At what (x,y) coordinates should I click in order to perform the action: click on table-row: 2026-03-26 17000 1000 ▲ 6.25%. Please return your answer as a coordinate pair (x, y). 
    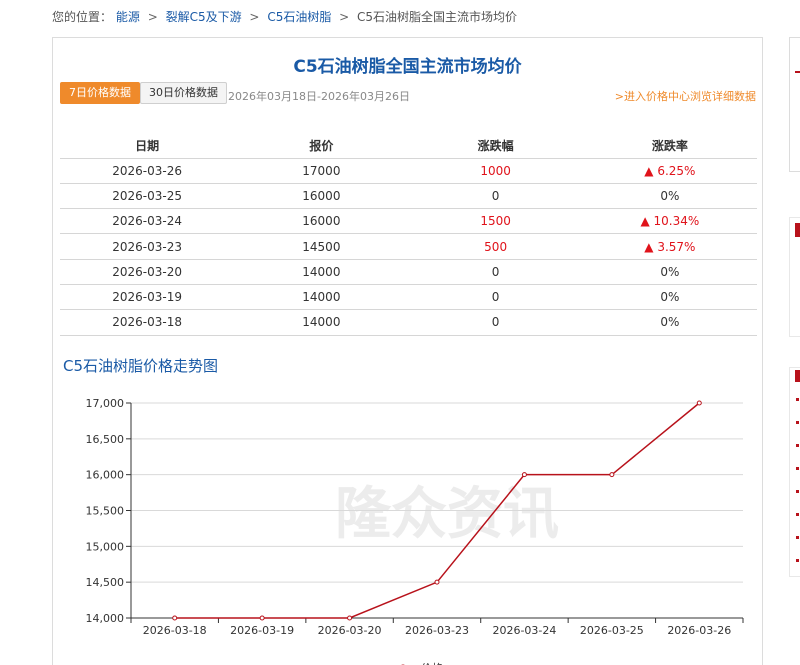
    Looking at the image, I should click on (408, 171).